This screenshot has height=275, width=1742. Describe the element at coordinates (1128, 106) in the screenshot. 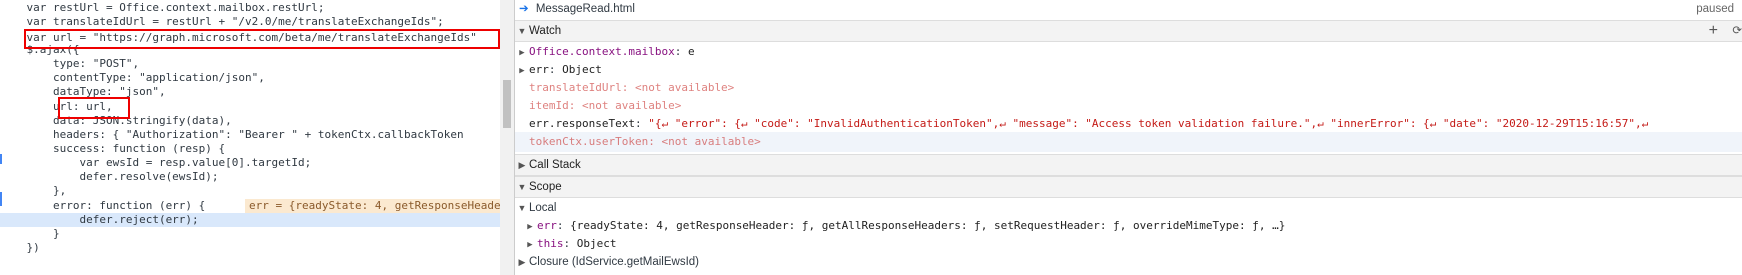

I see `watch-item: itemId: <not available>` at that location.